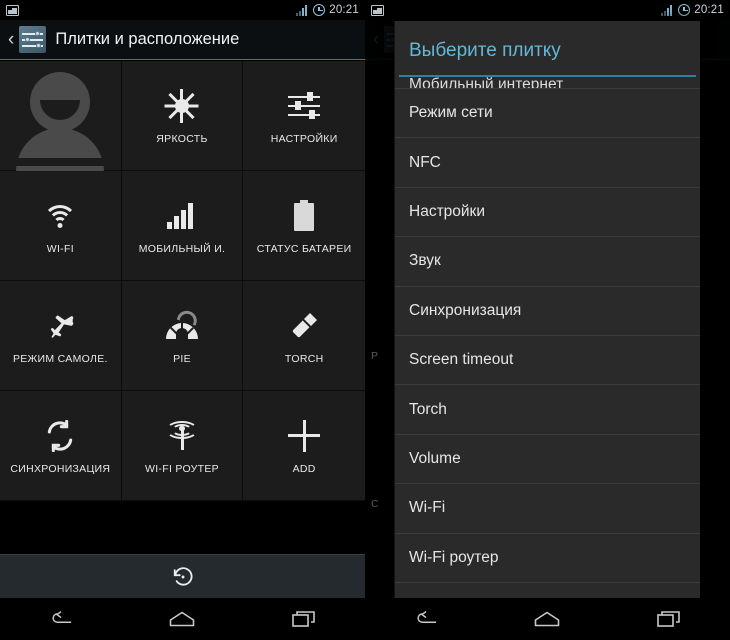 Image resolution: width=730 pixels, height=640 pixels. Describe the element at coordinates (461, 360) in the screenshot. I see `list-item-label: Screen timeout` at that location.